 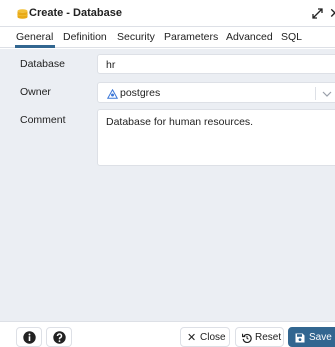 I want to click on close-button-label: Close, so click(x=213, y=337).